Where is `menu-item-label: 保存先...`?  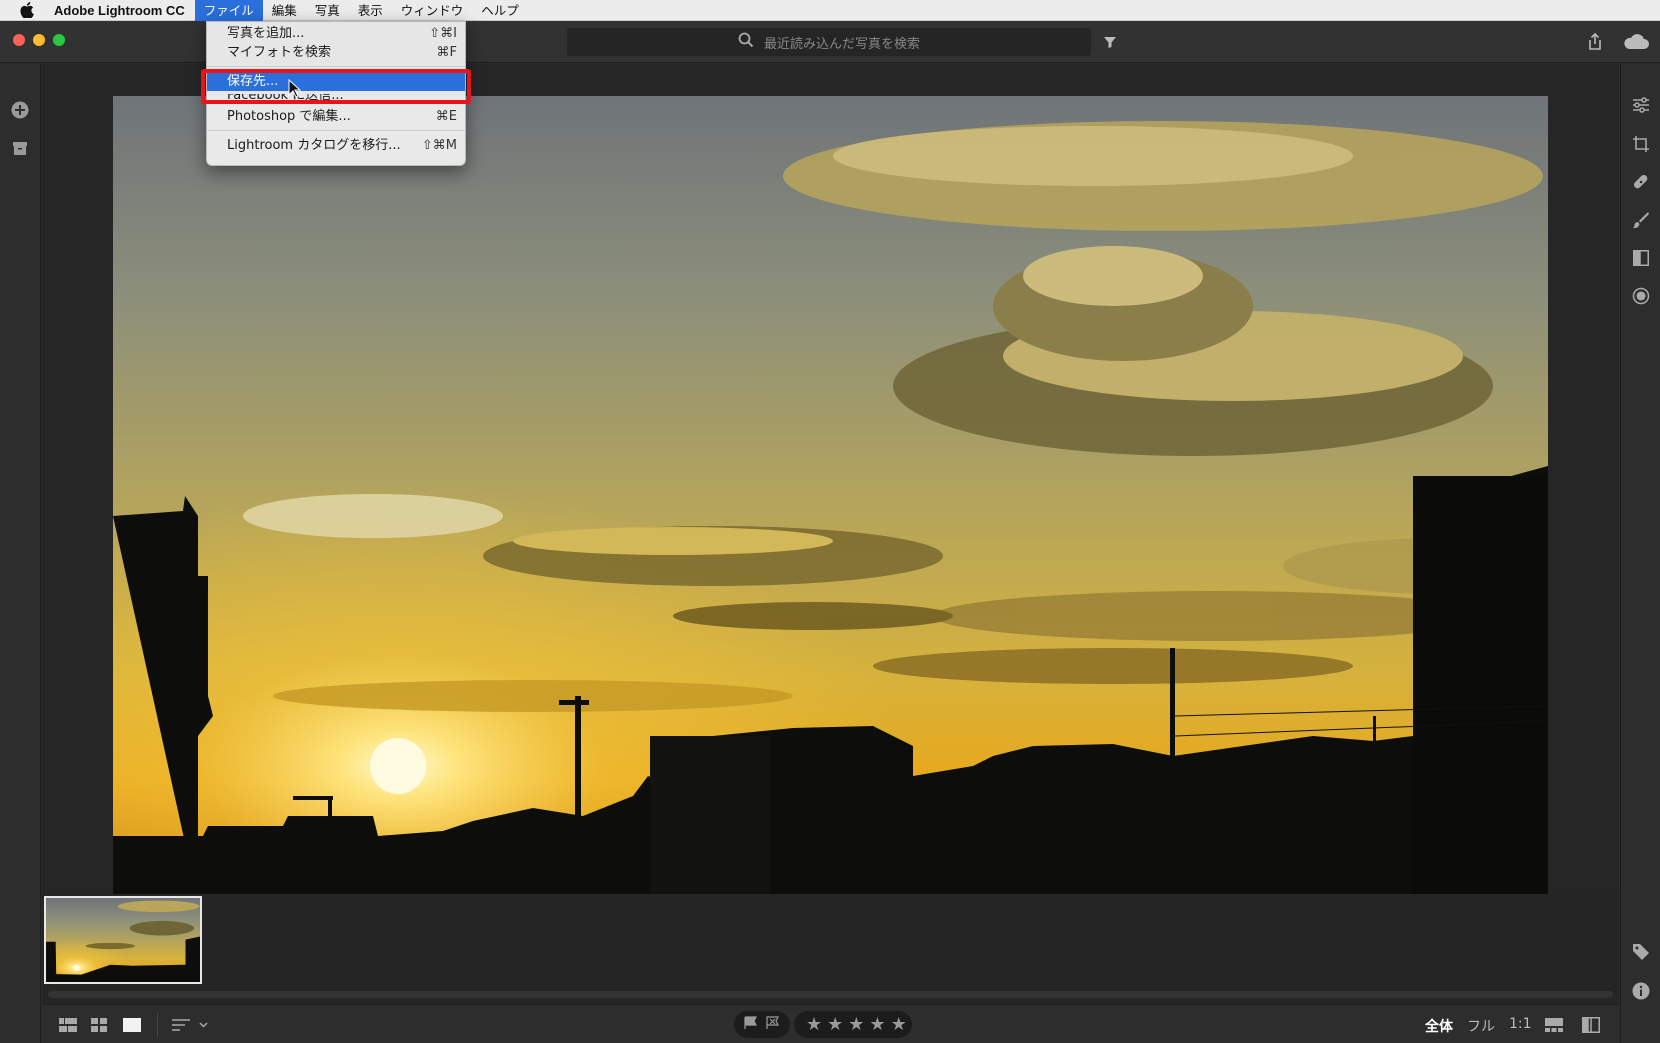 menu-item-label: 保存先... is located at coordinates (253, 81).